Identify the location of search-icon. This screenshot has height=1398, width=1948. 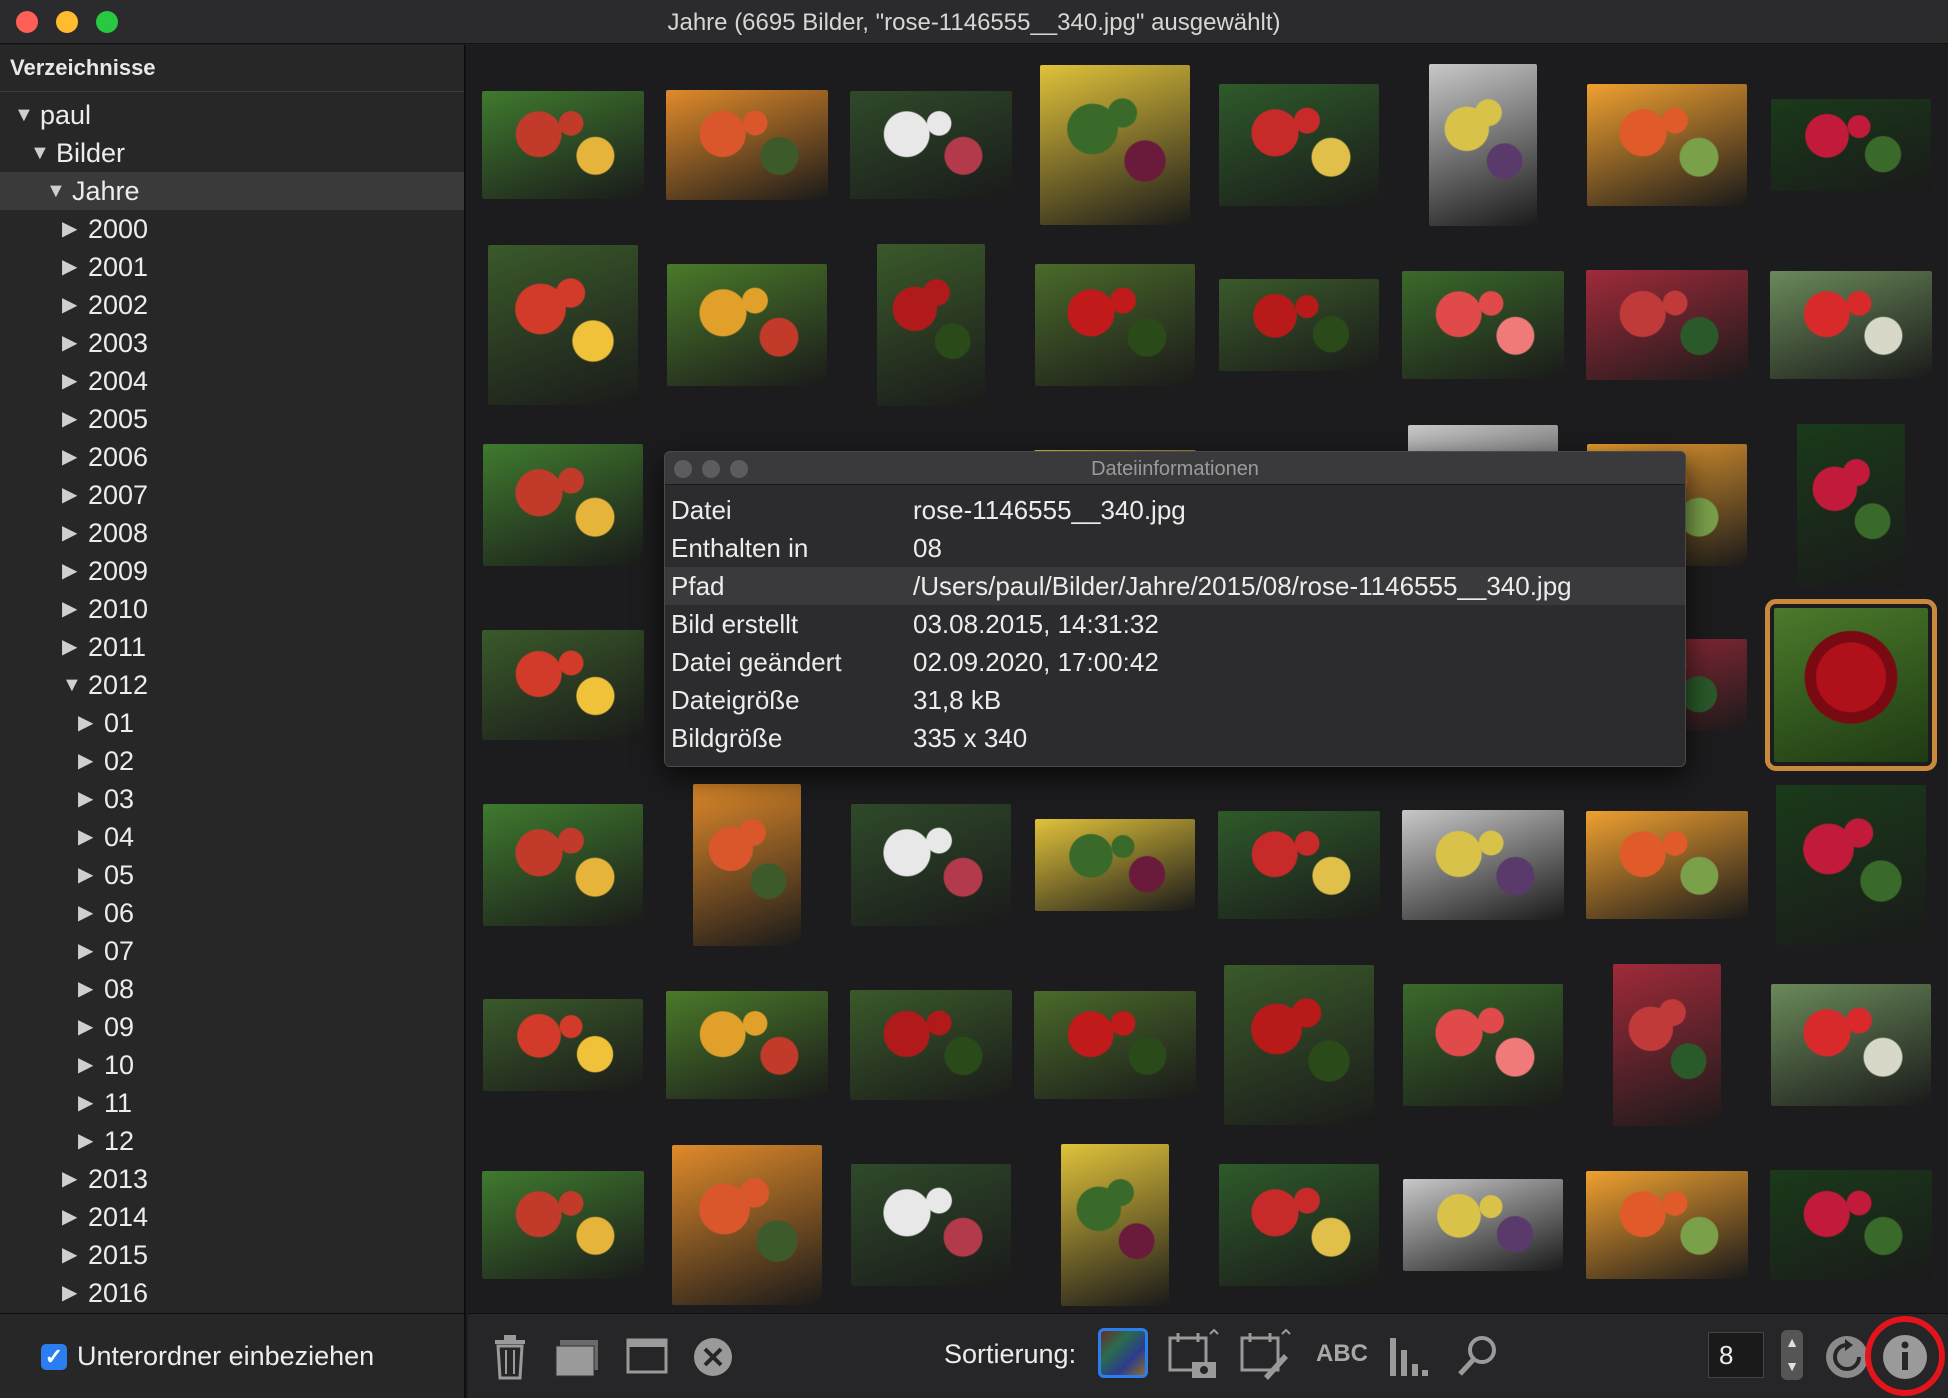
(1477, 1356).